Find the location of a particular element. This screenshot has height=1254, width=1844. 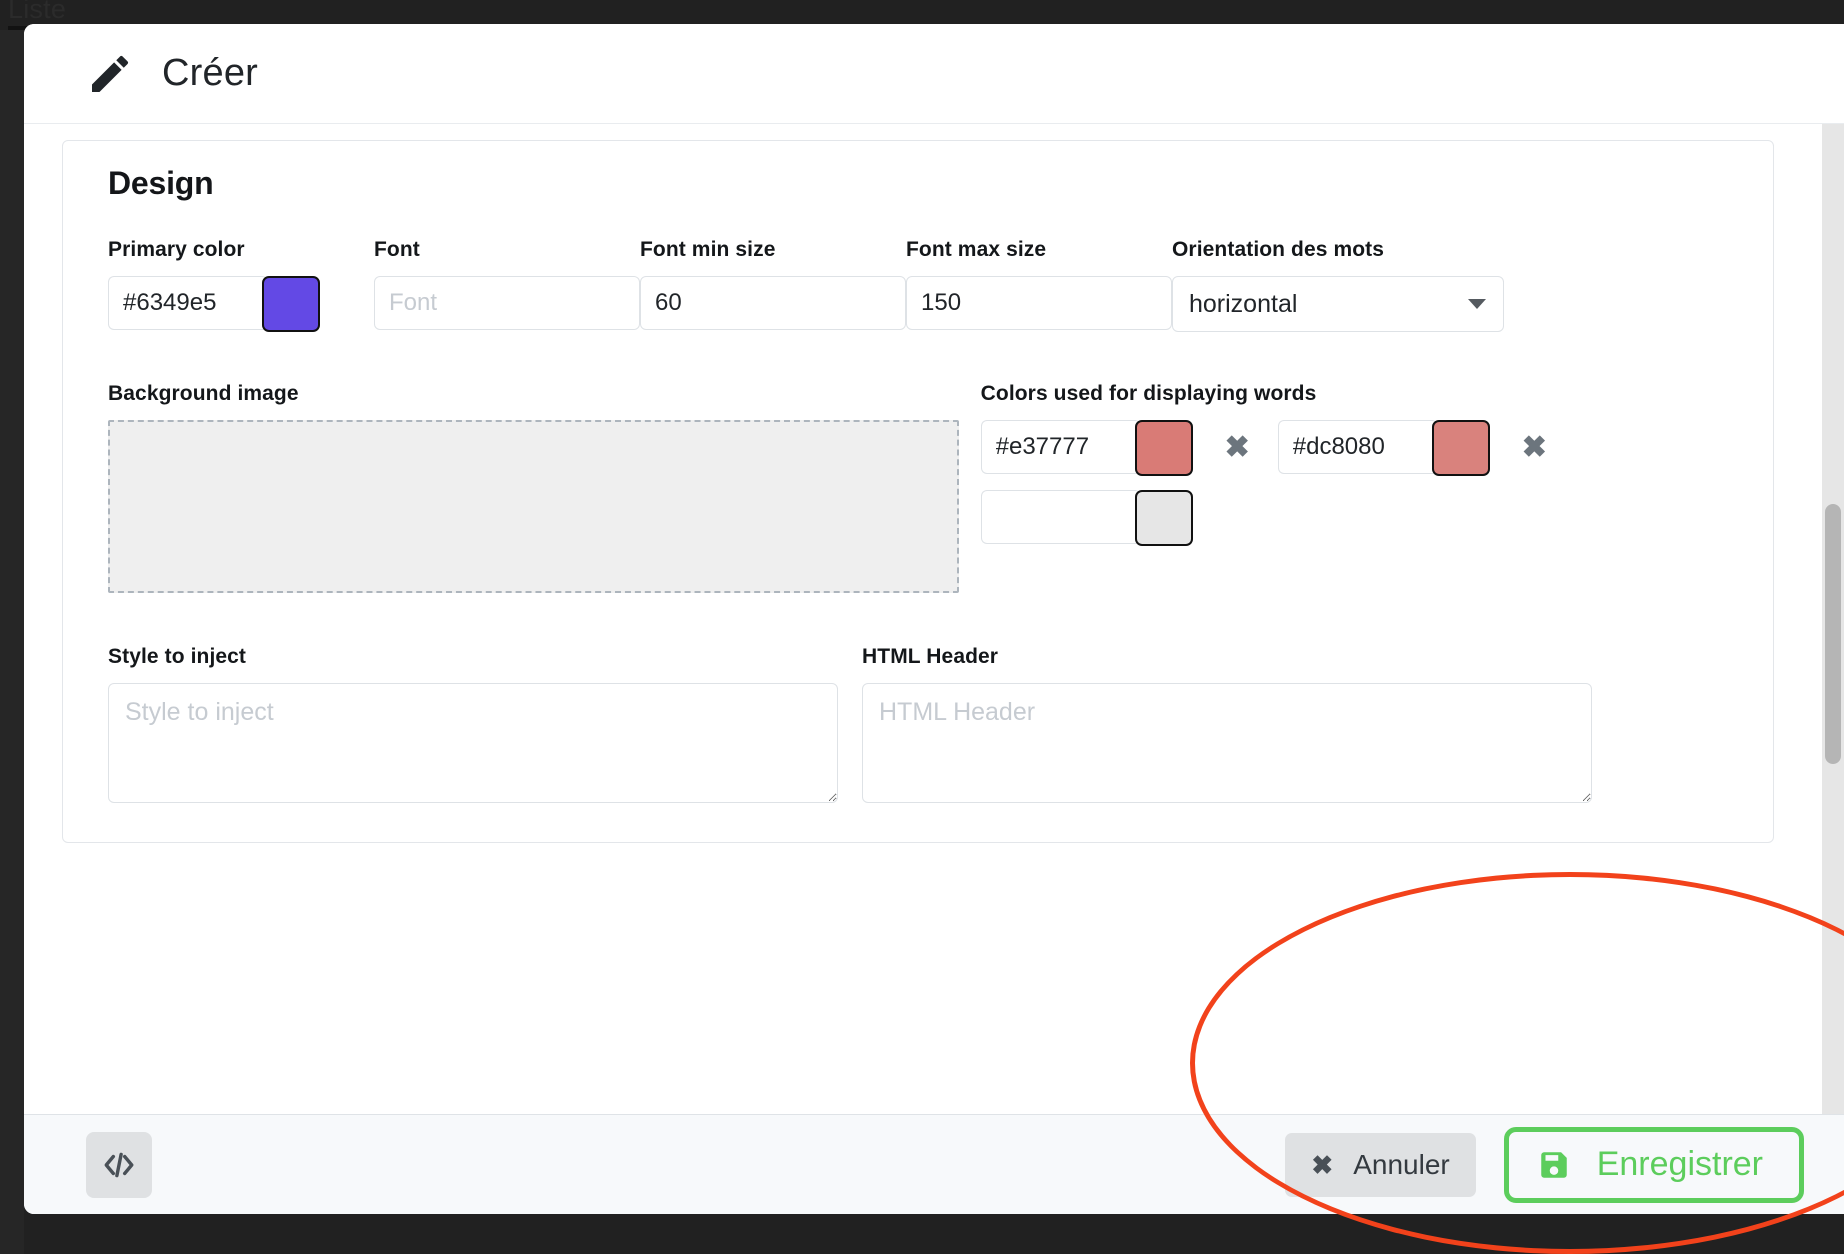

design-code-row: Style to inject HTML Header is located at coordinates (918, 726).